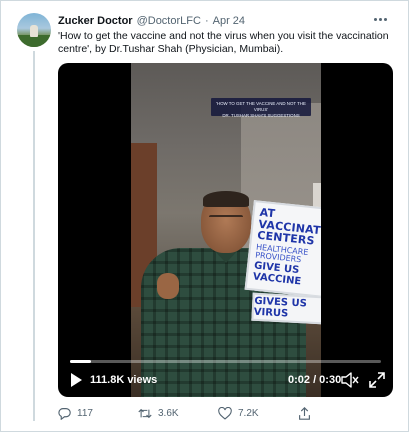 The height and width of the screenshot is (432, 409). What do you see at coordinates (34, 236) in the screenshot?
I see `thread-line` at bounding box center [34, 236].